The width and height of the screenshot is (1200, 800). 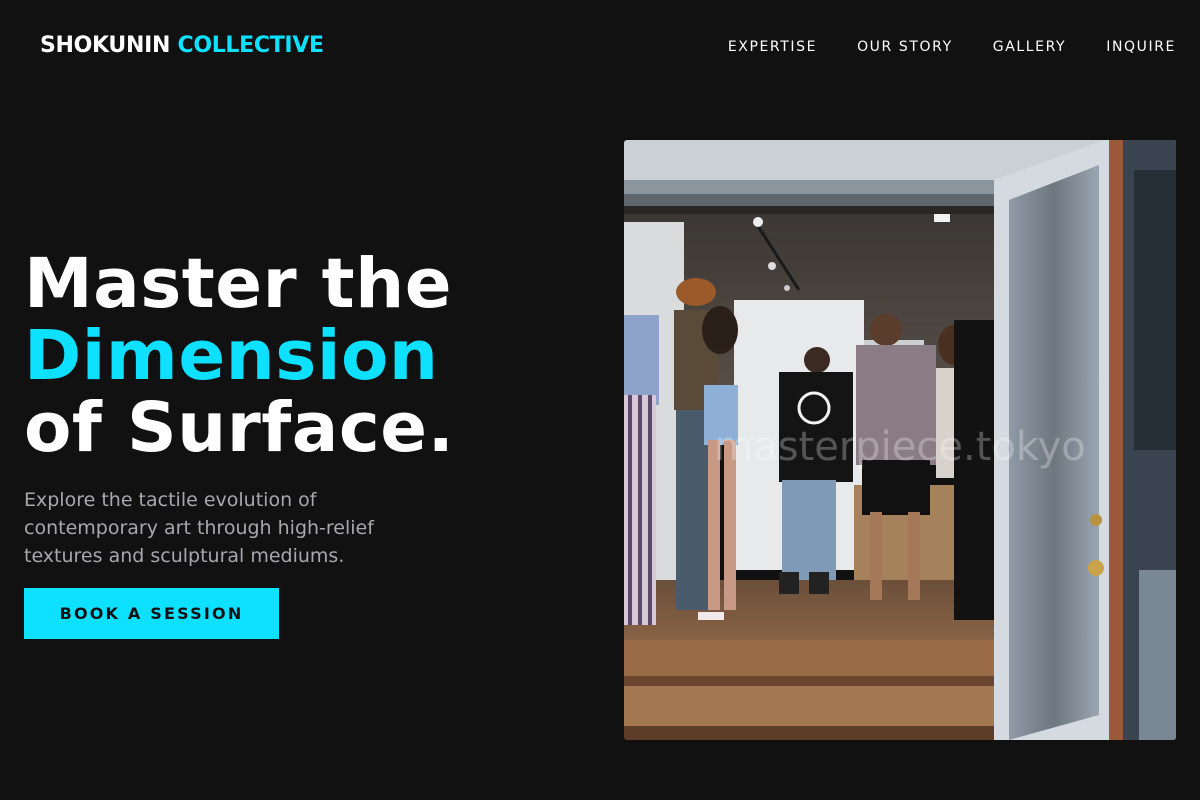 What do you see at coordinates (239, 428) in the screenshot?
I see `headline-line-3: of Surface.` at bounding box center [239, 428].